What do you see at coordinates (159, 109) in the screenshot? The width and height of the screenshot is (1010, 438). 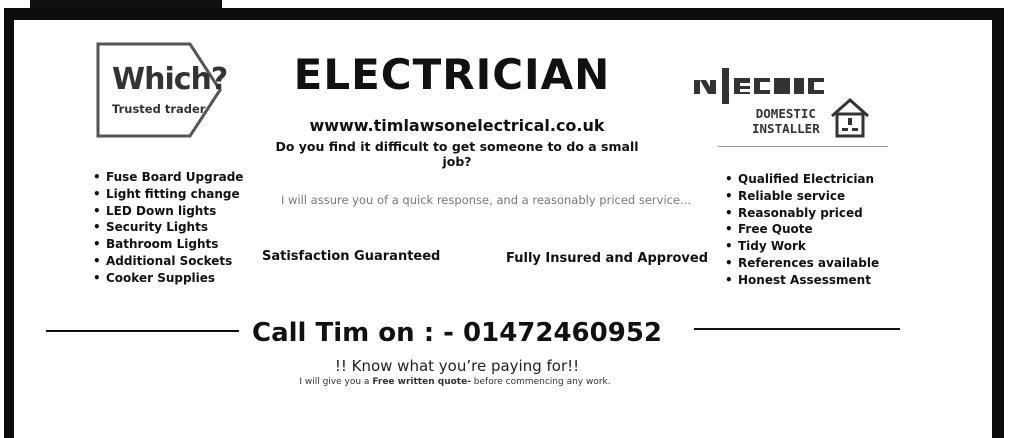 I see `which-subtitle: Trusted trader` at bounding box center [159, 109].